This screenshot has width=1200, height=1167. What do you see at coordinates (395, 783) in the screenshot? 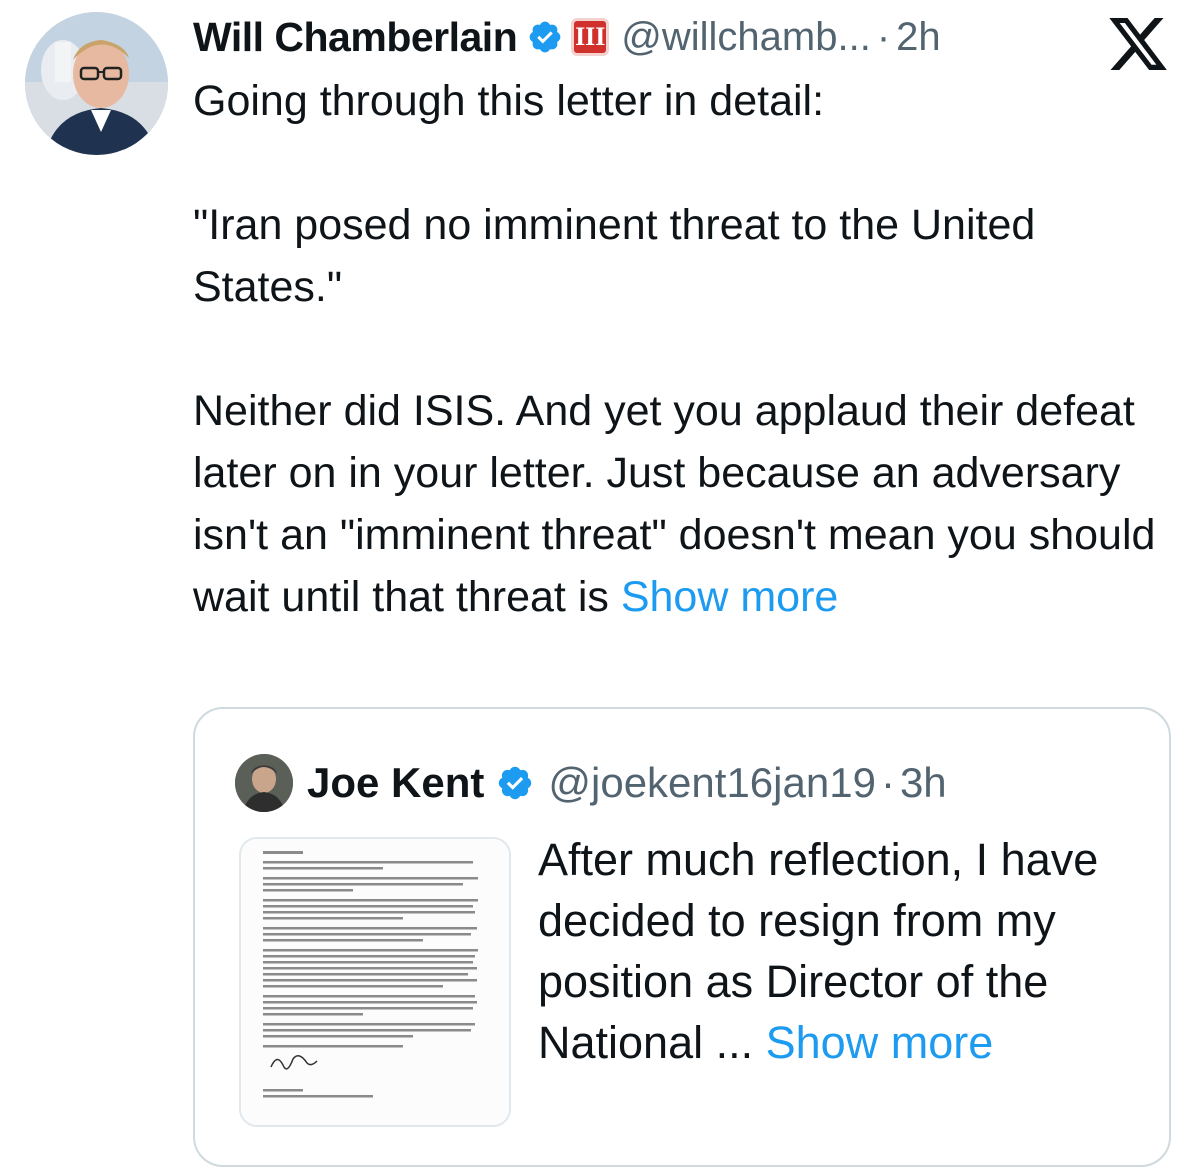
I see `quoted-author-name: Joe Kent` at bounding box center [395, 783].